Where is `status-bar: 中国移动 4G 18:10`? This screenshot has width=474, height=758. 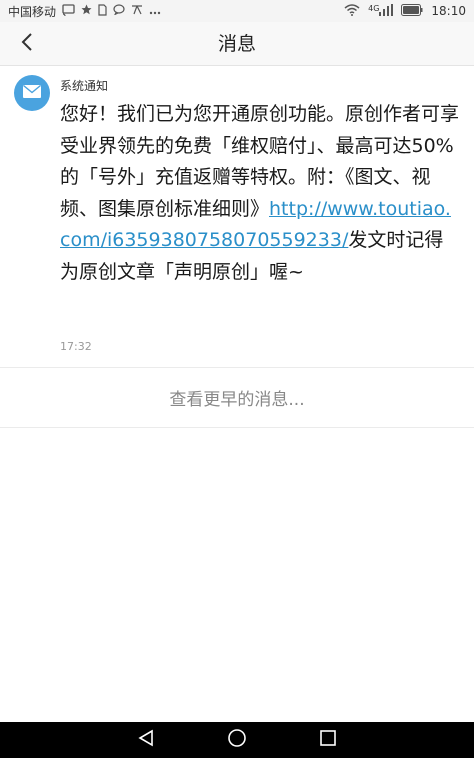
status-bar: 中国移动 4G 18:10 is located at coordinates (237, 11).